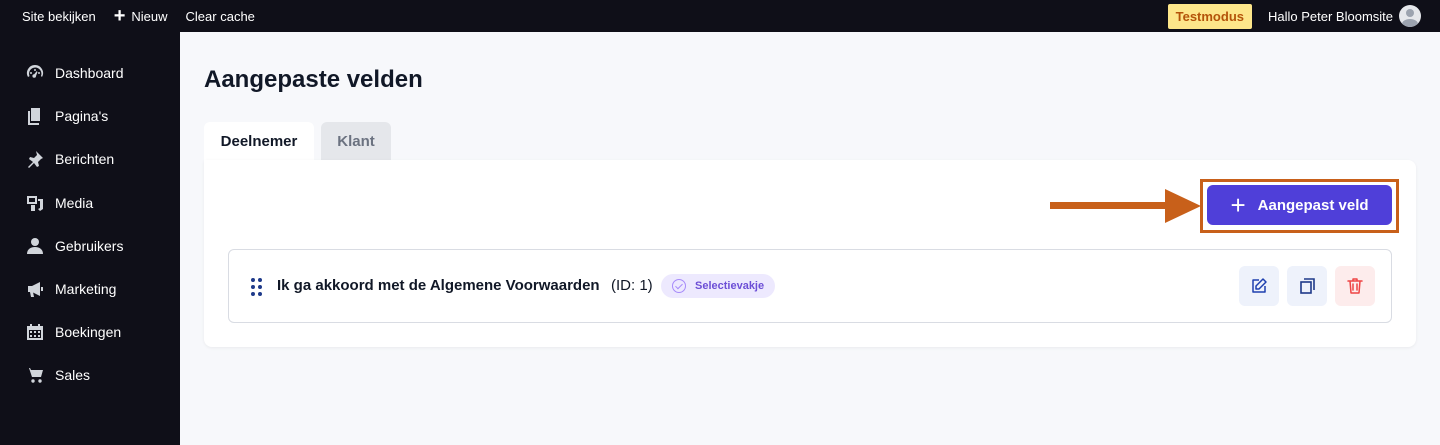 The image size is (1440, 445). What do you see at coordinates (356, 141) in the screenshot?
I see `tab-customer: Klant` at bounding box center [356, 141].